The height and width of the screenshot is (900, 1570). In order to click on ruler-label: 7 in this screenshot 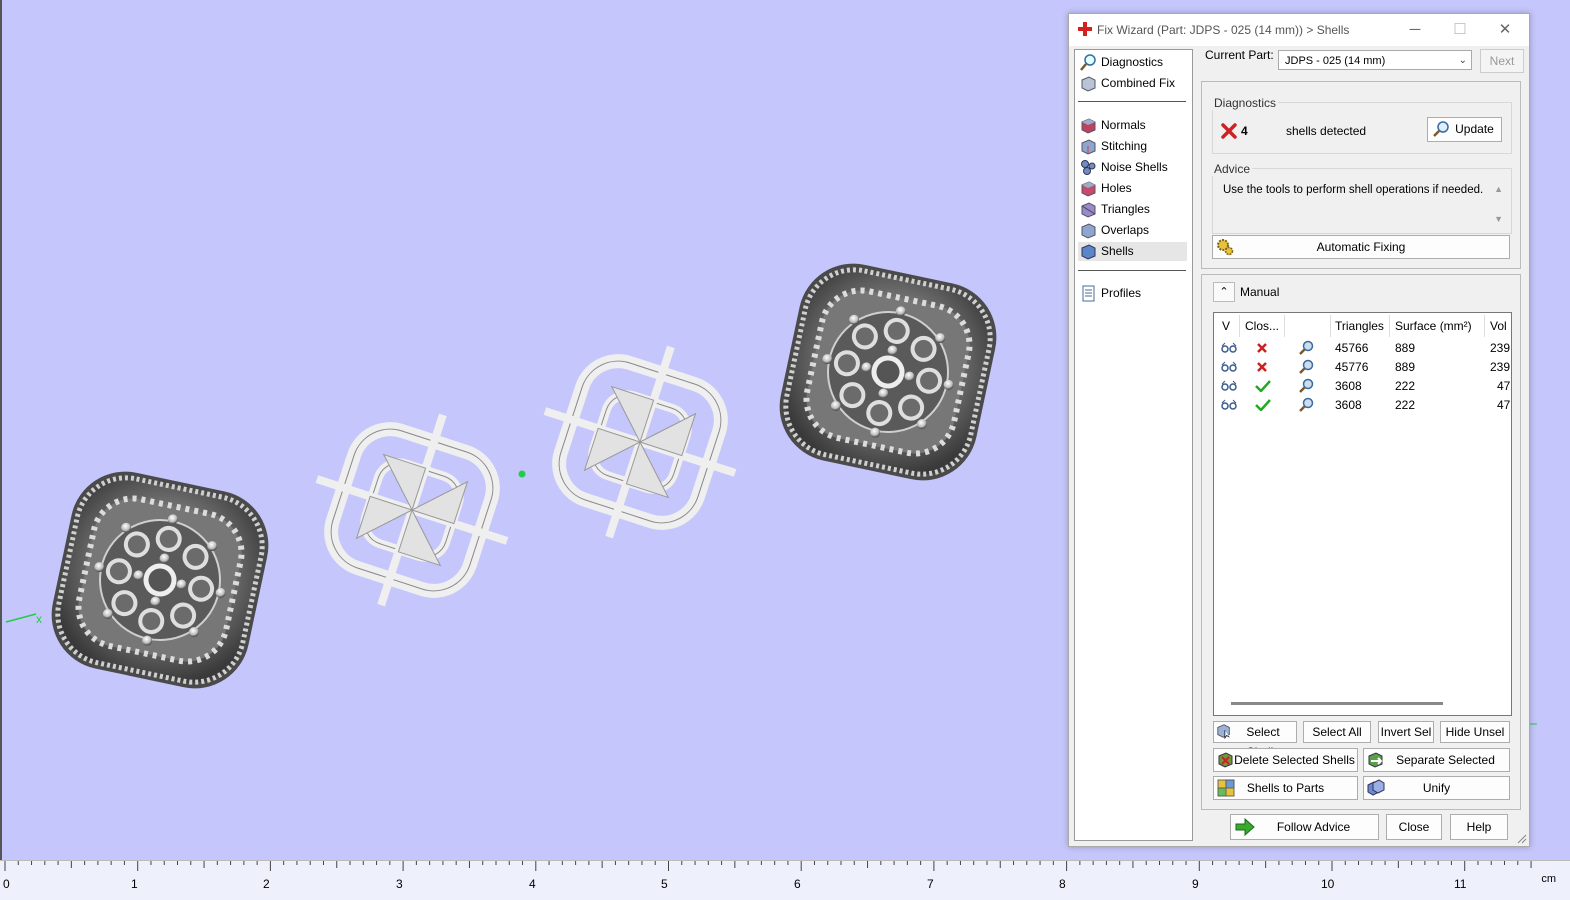, I will do `click(930, 884)`.